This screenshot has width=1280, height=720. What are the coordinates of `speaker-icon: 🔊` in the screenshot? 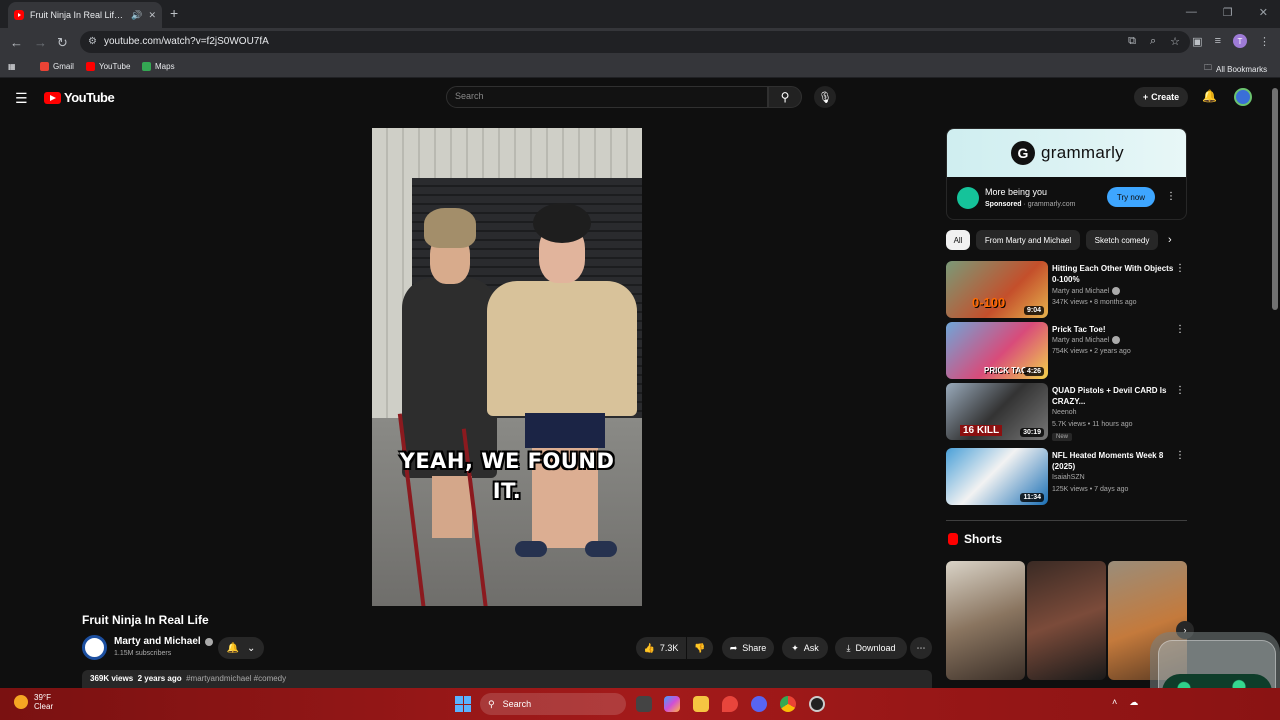 It's located at (136, 15).